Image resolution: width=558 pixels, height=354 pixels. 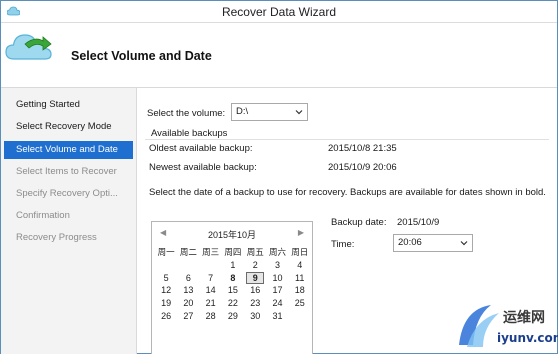 What do you see at coordinates (211, 316) in the screenshot?
I see `calendar-day: 28` at bounding box center [211, 316].